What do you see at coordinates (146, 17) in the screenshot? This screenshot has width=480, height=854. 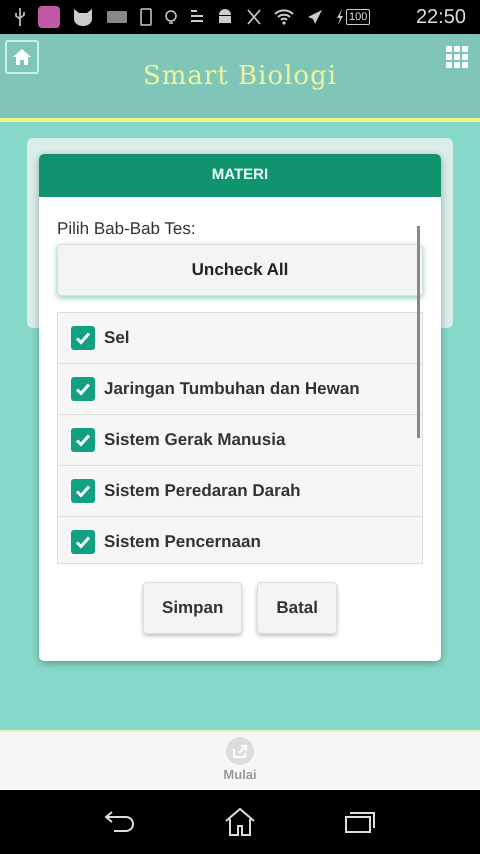 I see `tablet-icon` at bounding box center [146, 17].